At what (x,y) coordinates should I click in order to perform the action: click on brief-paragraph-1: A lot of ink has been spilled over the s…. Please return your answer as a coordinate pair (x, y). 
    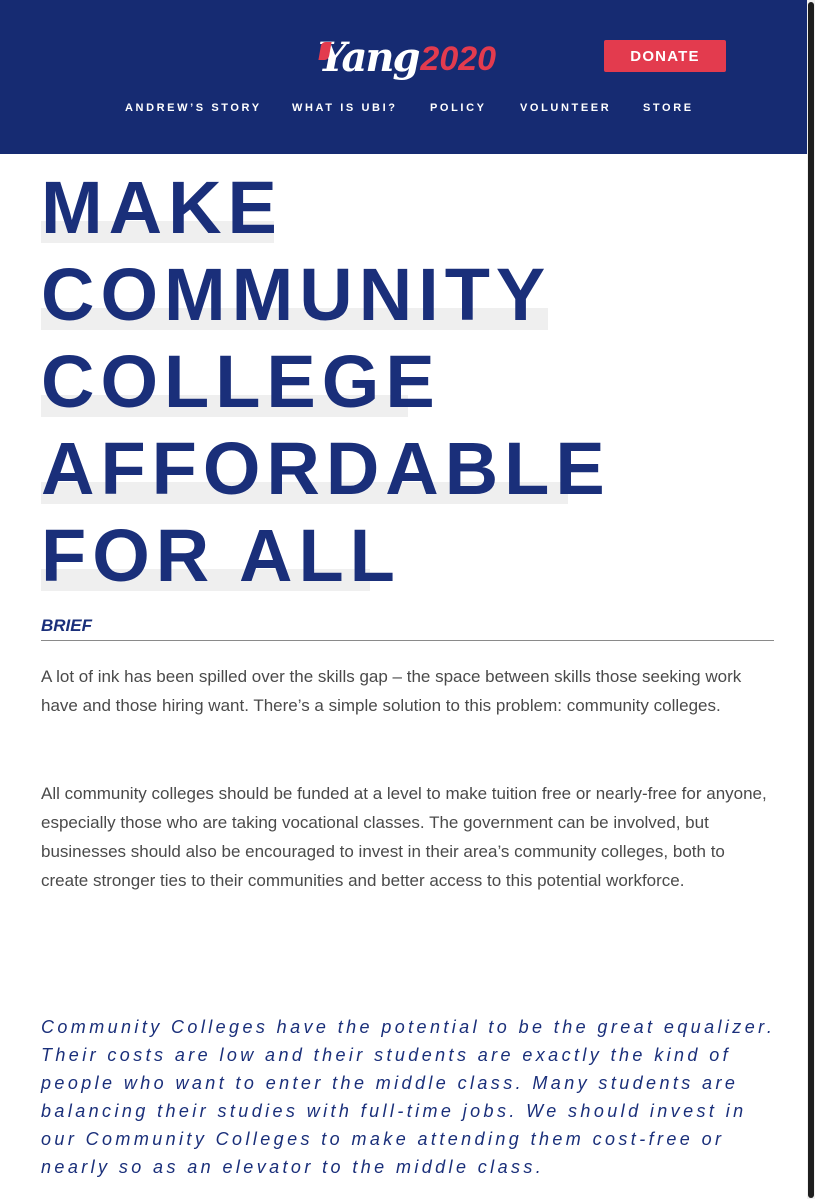
    Looking at the image, I should click on (391, 691).